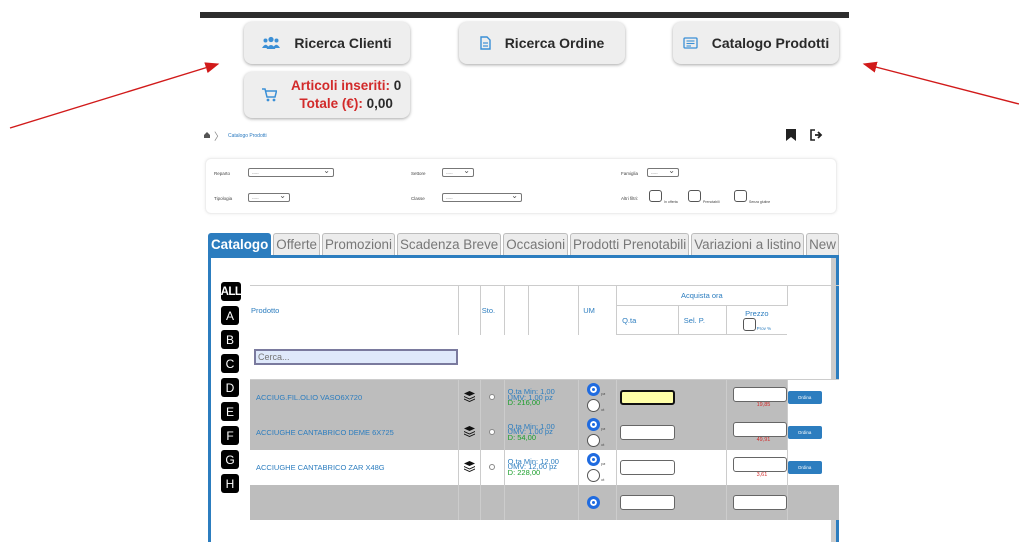  I want to click on prov-checkbox, so click(749, 324).